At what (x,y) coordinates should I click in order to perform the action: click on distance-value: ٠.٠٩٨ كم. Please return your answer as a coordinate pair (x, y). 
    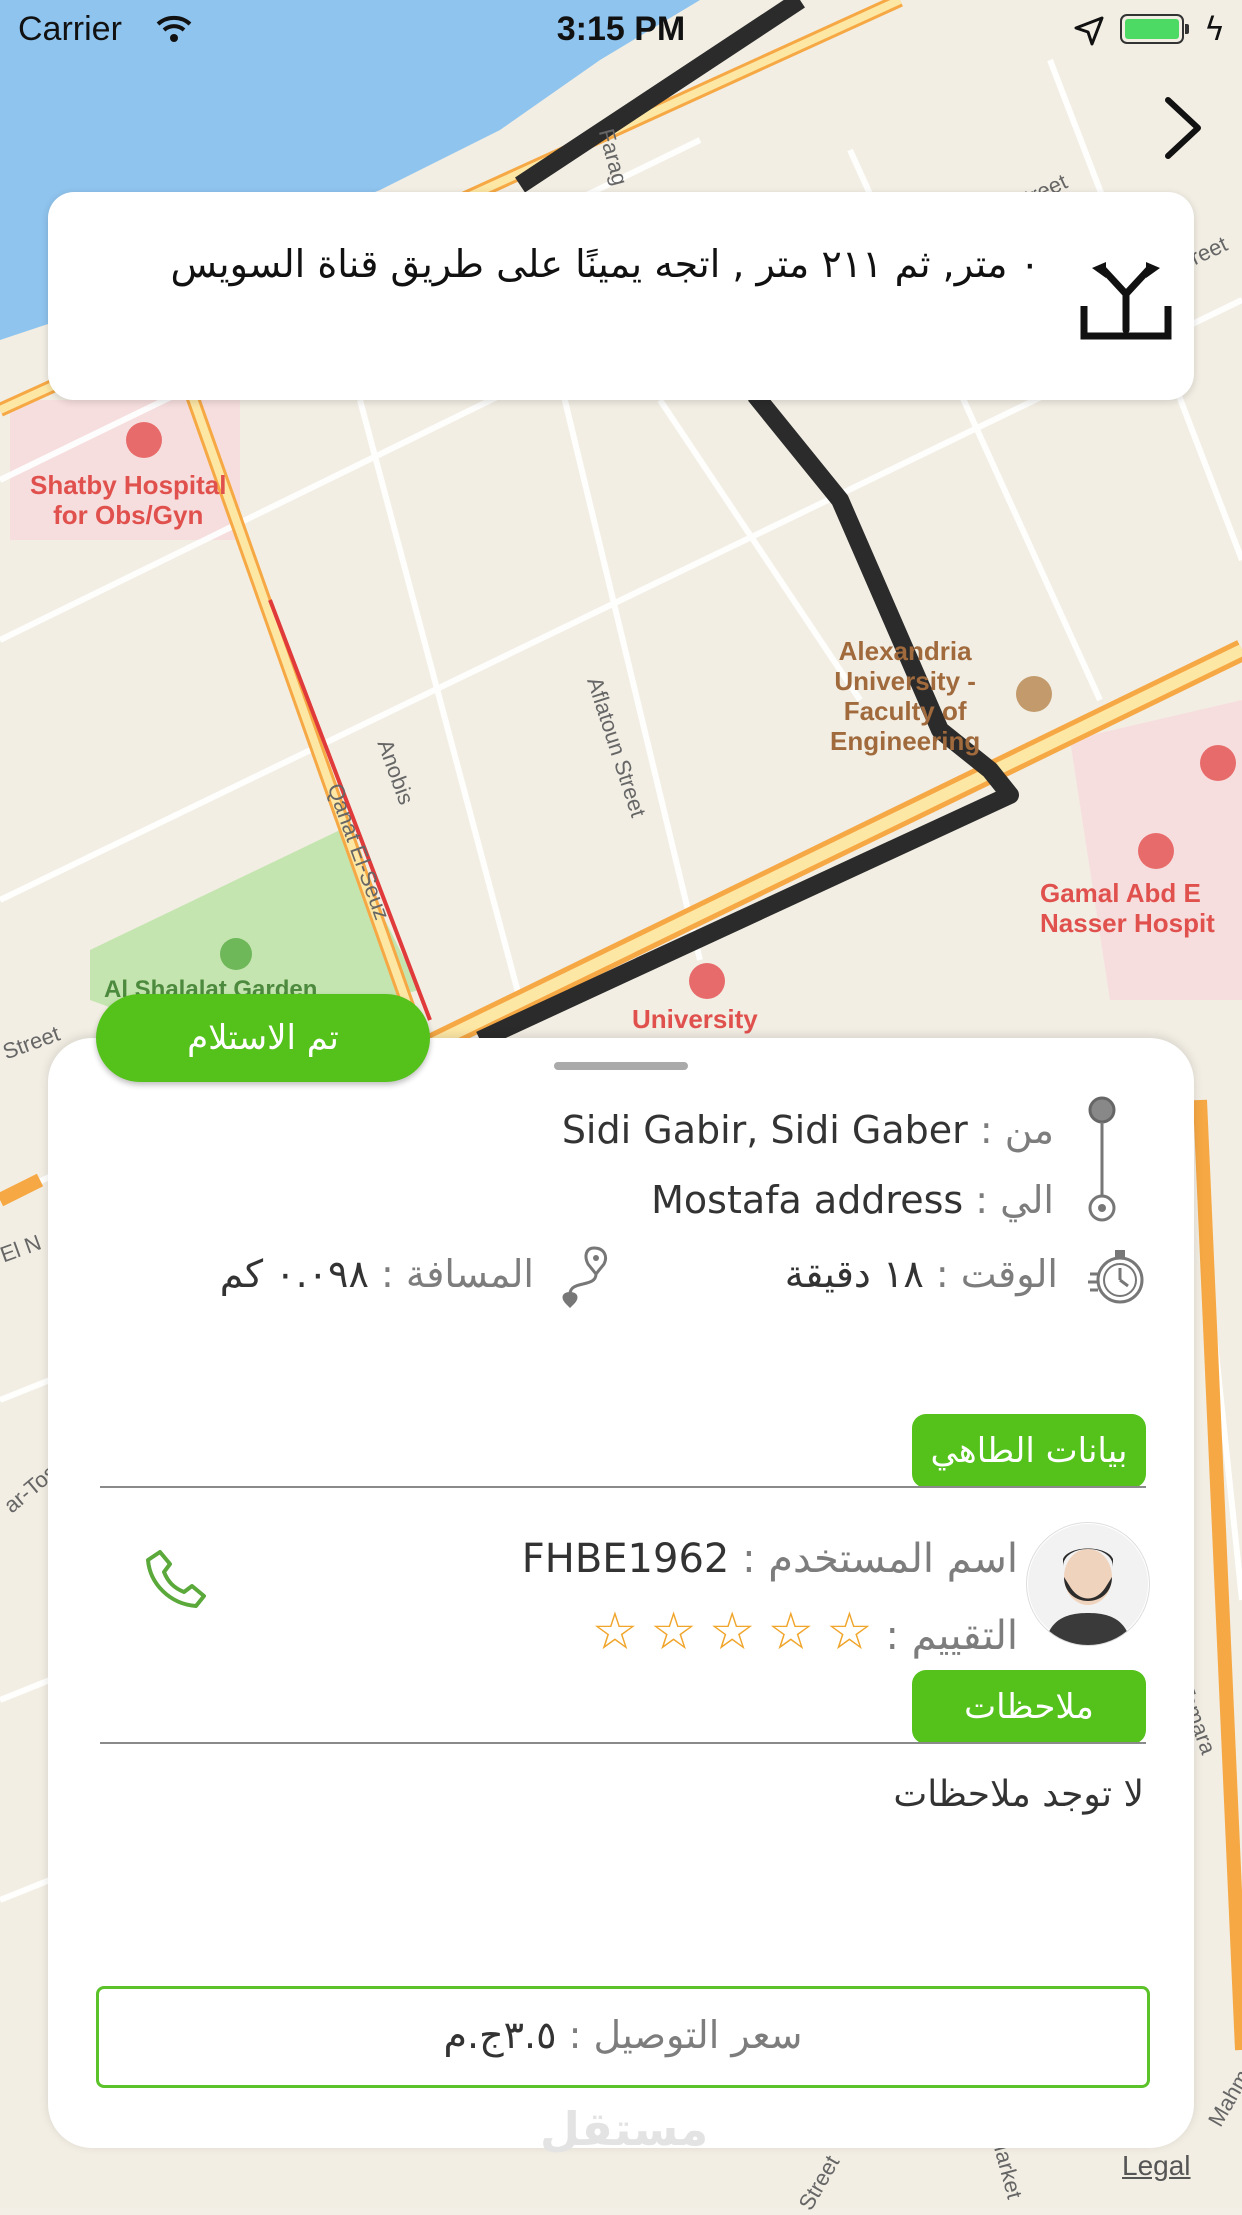
    Looking at the image, I should click on (294, 1274).